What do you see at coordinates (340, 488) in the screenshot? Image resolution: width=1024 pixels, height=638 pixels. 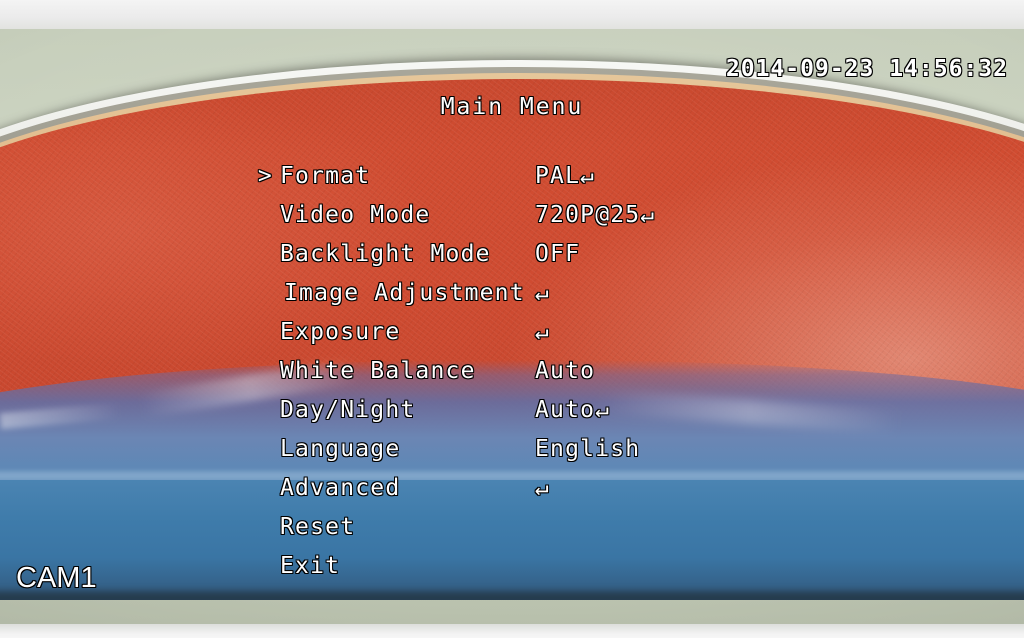 I see `menu-item-label: Advanced` at bounding box center [340, 488].